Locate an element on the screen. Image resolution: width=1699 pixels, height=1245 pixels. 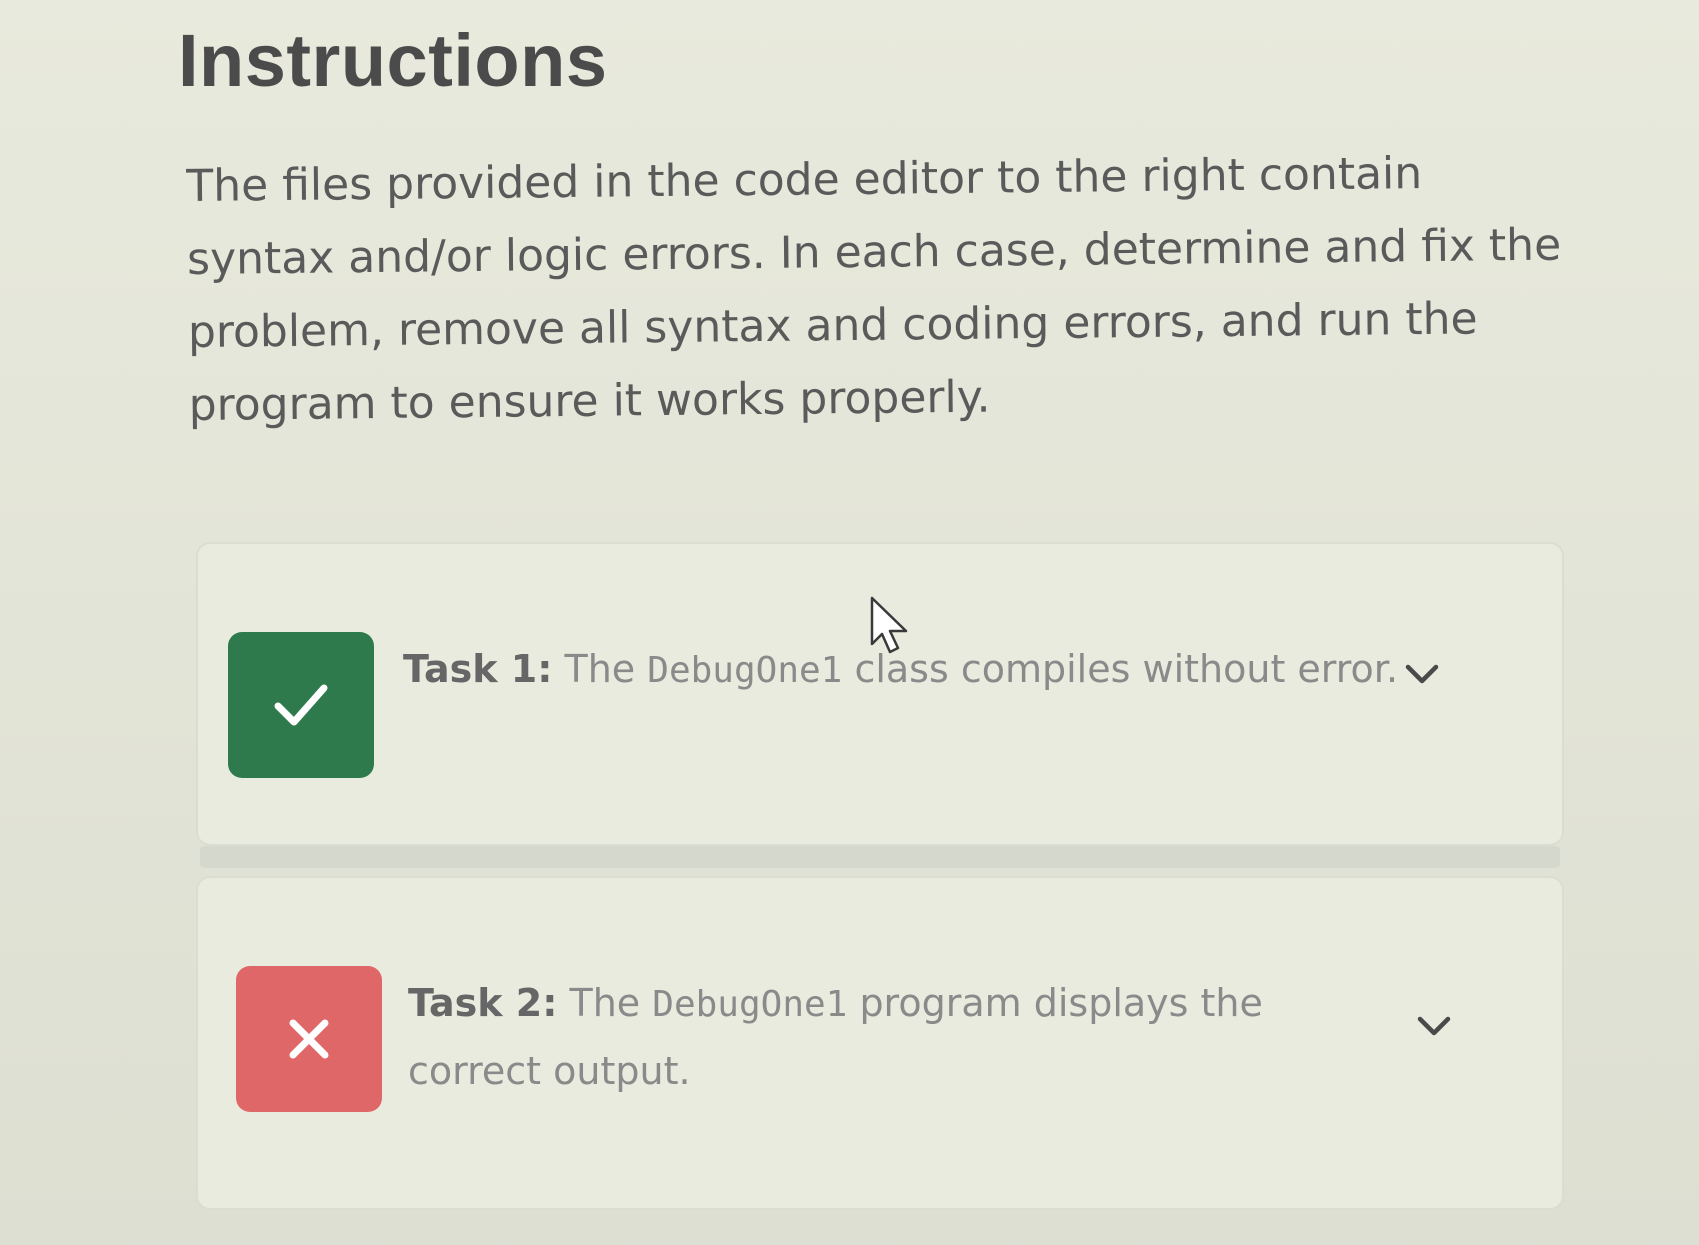
task-1-code: DebugOne1 is located at coordinates (745, 670).